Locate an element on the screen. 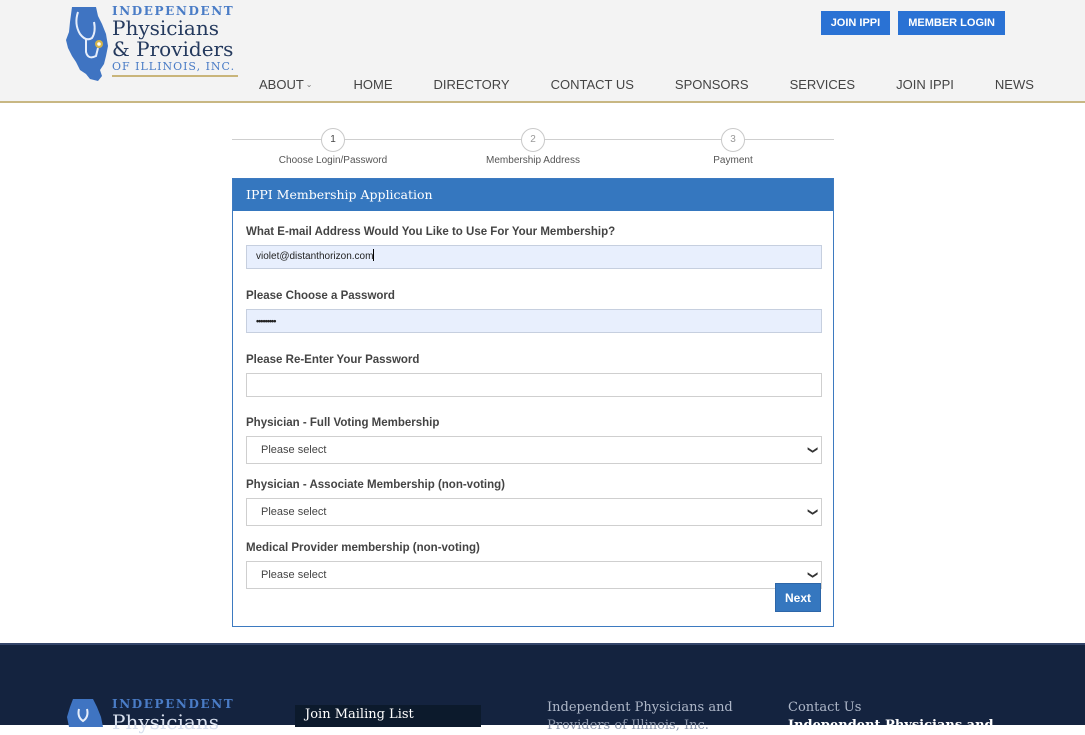 The width and height of the screenshot is (1085, 735). full-voting-select: Please select ❯ is located at coordinates (534, 450).